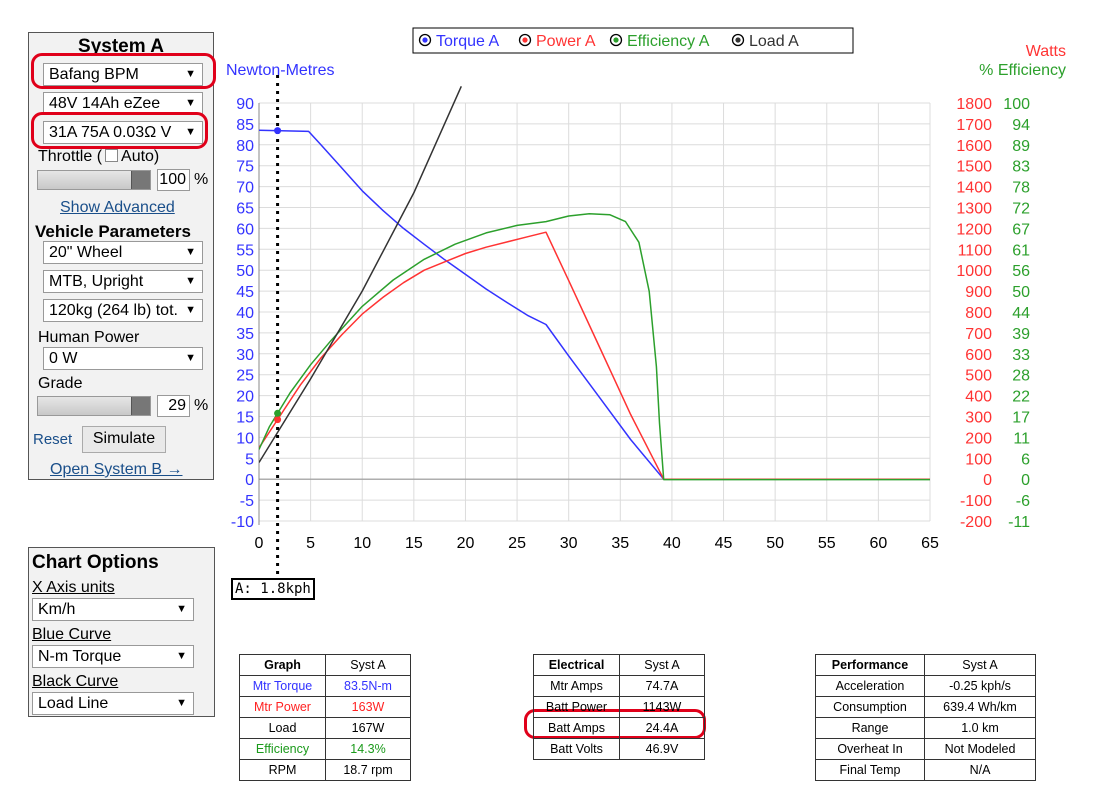  What do you see at coordinates (113, 231) in the screenshot?
I see `vehicle-params-title: Vehicle Parameters` at bounding box center [113, 231].